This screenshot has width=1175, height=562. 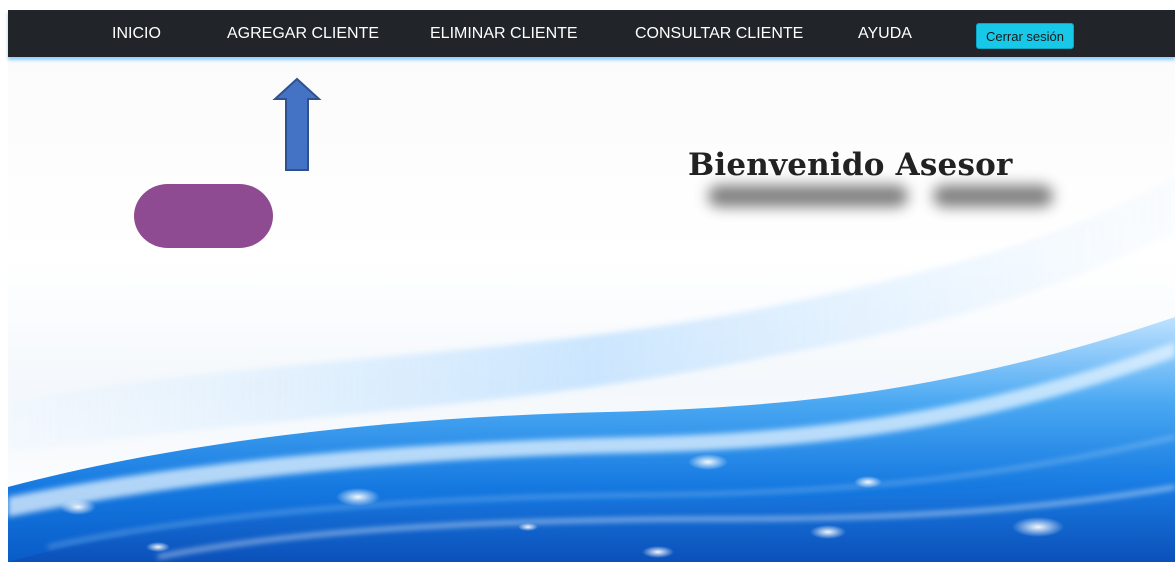 I want to click on nav-item-consultar-cliente: CONSULTAR CLIENTE, so click(x=719, y=33).